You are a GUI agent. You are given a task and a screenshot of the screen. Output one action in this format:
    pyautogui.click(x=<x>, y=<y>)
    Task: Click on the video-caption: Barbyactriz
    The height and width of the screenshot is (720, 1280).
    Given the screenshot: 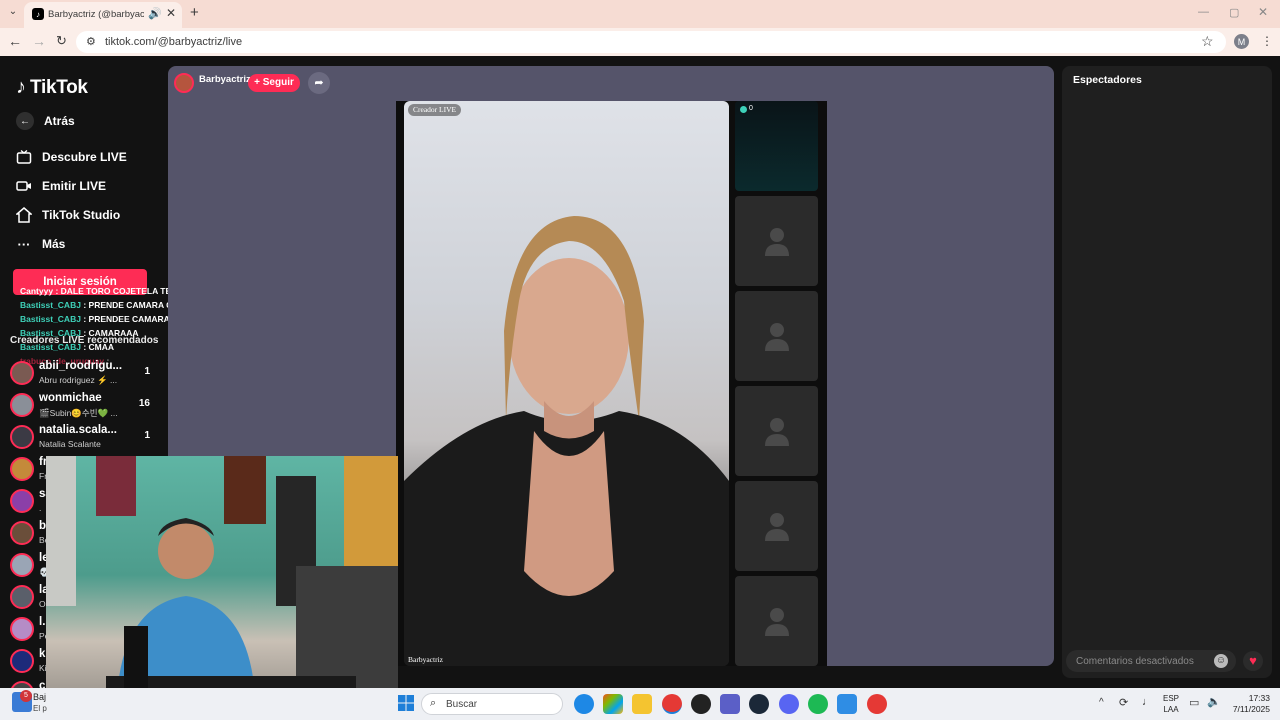 What is the action you would take?
    pyautogui.click(x=425, y=659)
    